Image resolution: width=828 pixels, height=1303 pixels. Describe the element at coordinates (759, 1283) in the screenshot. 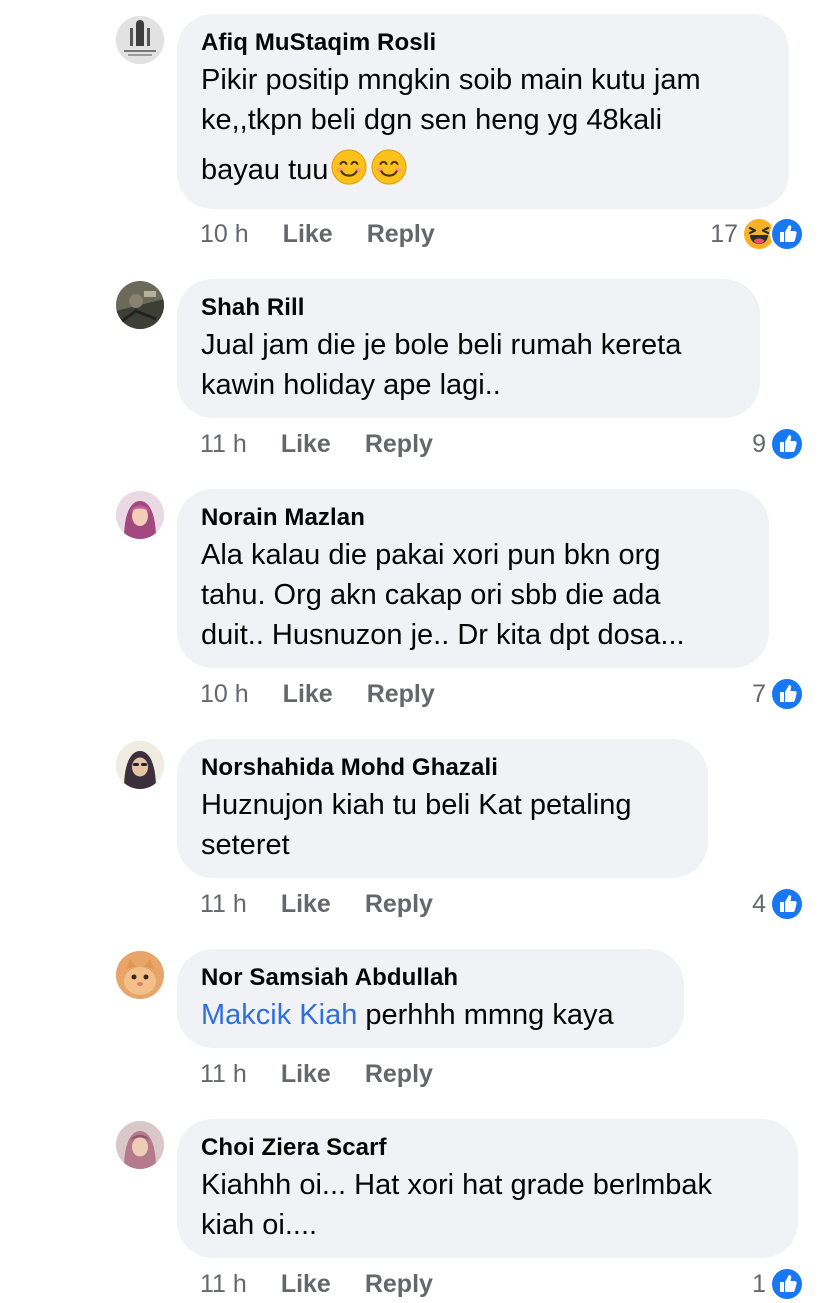

I see `reaction-count: 1` at that location.